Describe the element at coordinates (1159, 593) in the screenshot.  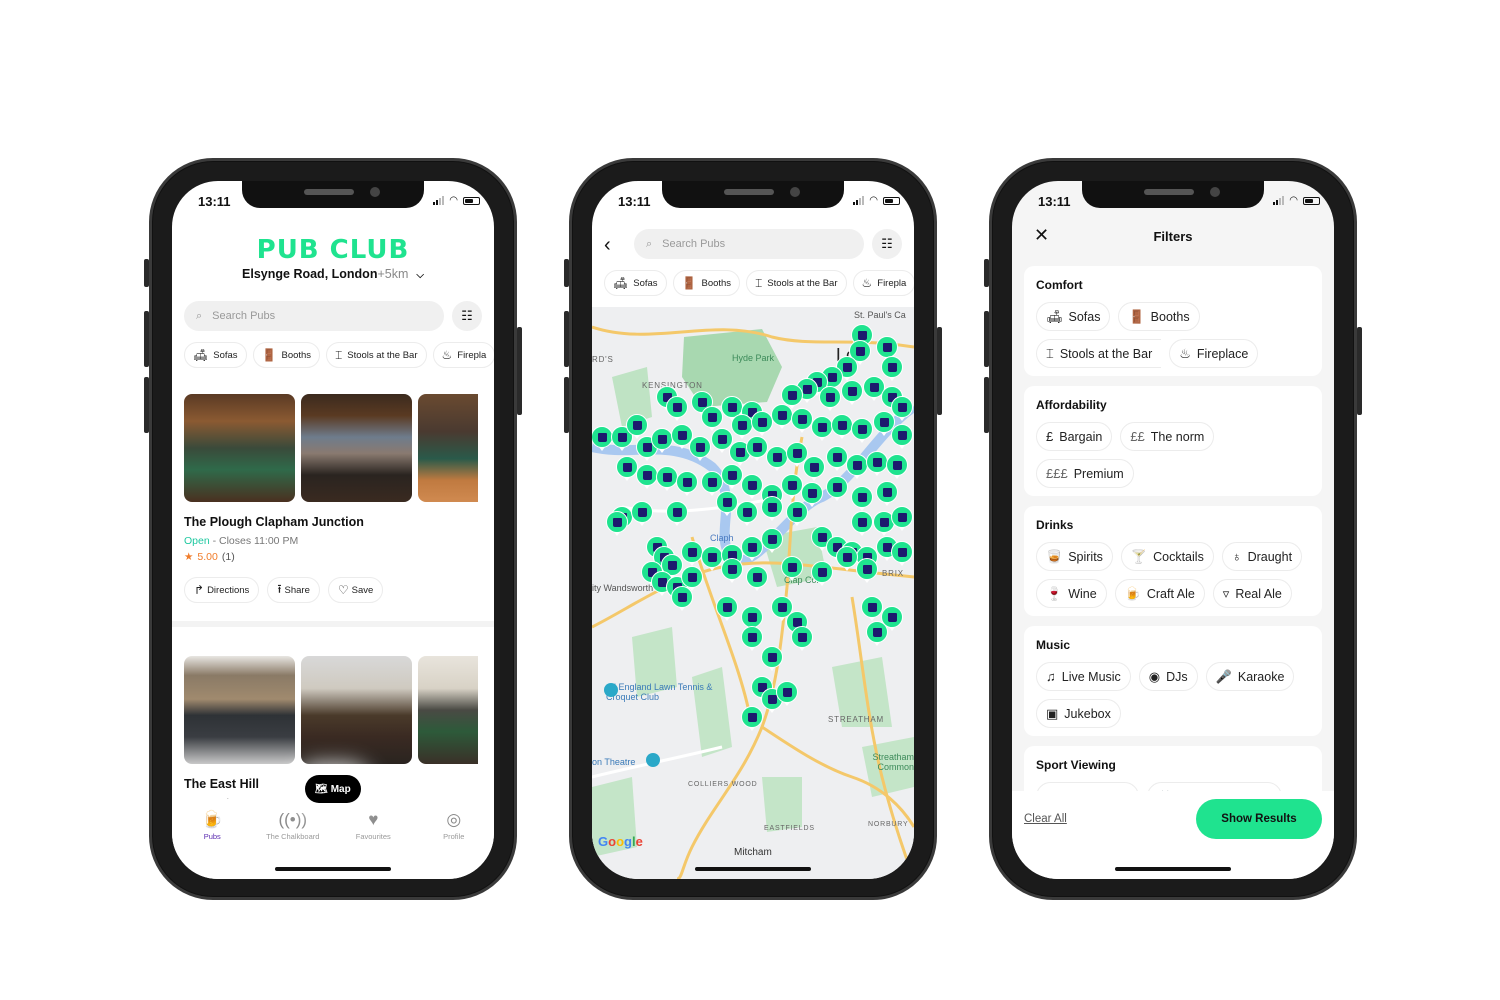
I see `filter-chip-craft-ale: 🍺 Craft Ale` at that location.